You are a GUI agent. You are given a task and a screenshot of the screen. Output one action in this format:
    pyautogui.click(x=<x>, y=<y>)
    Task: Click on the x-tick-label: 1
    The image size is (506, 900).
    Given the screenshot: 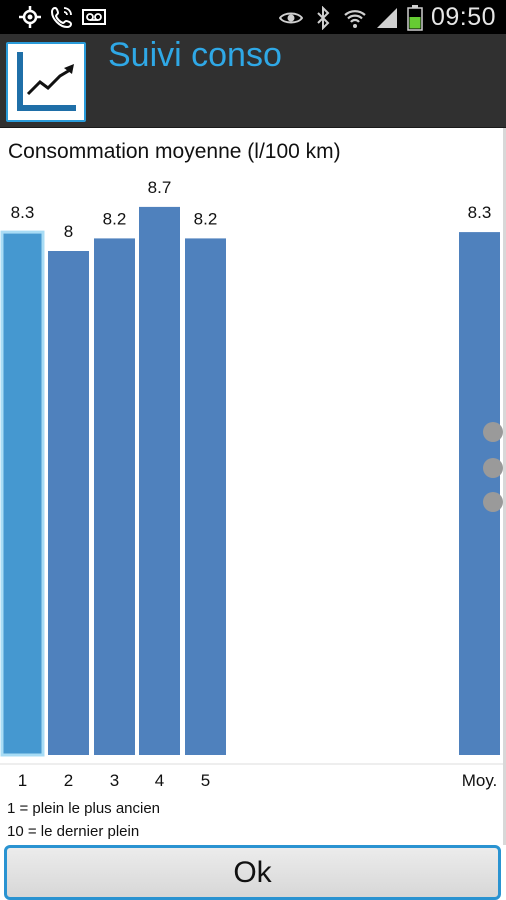 What is the action you would take?
    pyautogui.click(x=22, y=780)
    